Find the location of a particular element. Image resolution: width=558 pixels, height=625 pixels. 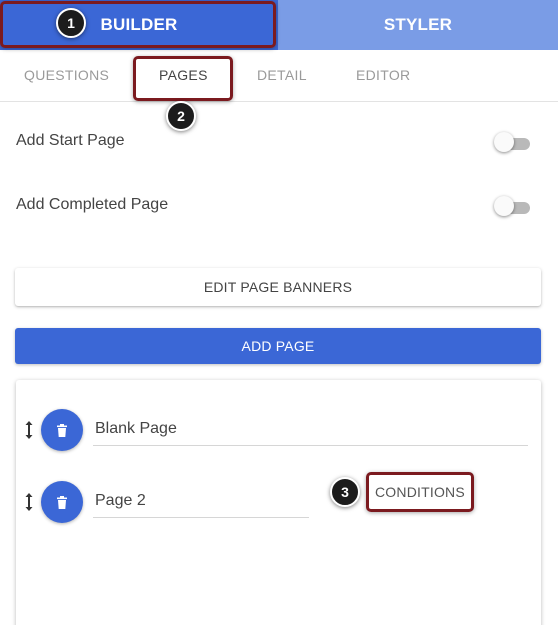

sub-tab-bar: QUESTIONS PAGES DETAIL EDITOR is located at coordinates (279, 76).